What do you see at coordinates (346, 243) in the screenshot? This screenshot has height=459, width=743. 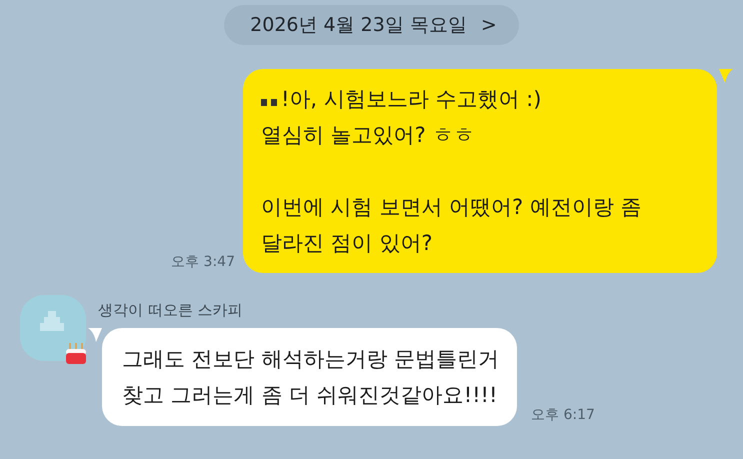 I see `message-text: 달라진 점이 있어?` at bounding box center [346, 243].